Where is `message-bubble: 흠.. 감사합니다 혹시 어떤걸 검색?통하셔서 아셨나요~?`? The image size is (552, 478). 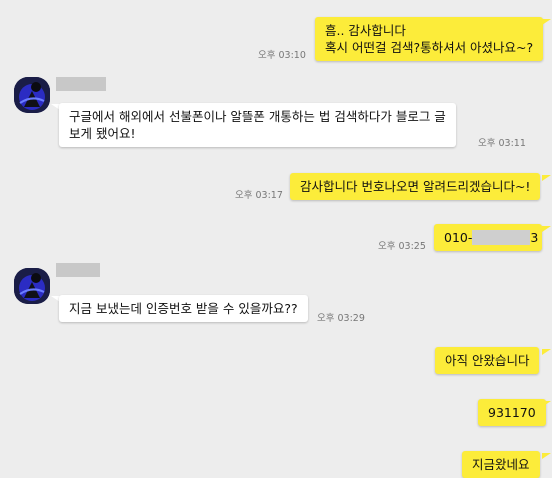 message-bubble: 흠.. 감사합니다 혹시 어떤걸 검색?통하셔서 아셨나요~? is located at coordinates (429, 39).